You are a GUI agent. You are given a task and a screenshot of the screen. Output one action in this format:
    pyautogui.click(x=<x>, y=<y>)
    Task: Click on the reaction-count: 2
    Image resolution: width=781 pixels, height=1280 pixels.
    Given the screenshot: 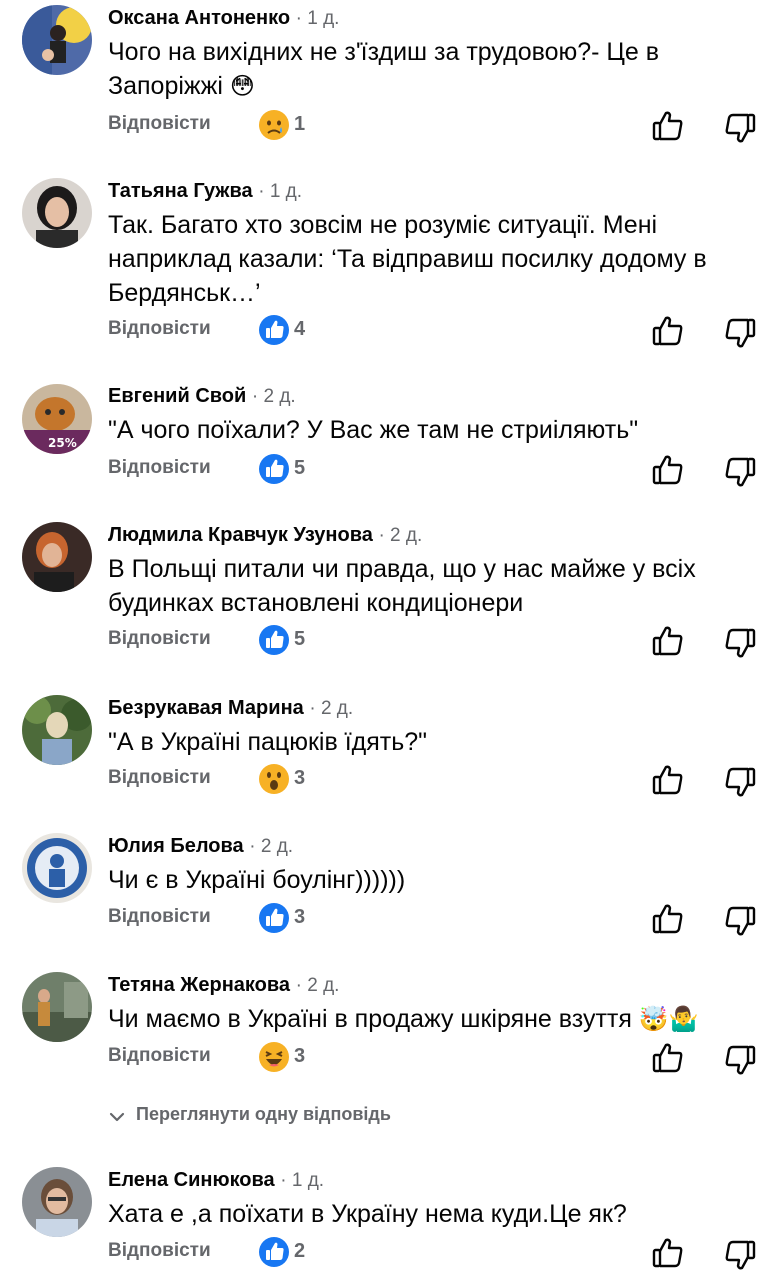 What is the action you would take?
    pyautogui.click(x=299, y=1251)
    